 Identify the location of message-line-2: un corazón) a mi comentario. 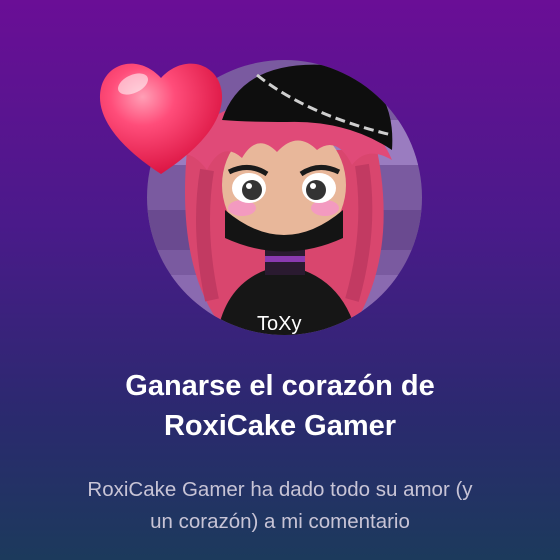
(280, 521).